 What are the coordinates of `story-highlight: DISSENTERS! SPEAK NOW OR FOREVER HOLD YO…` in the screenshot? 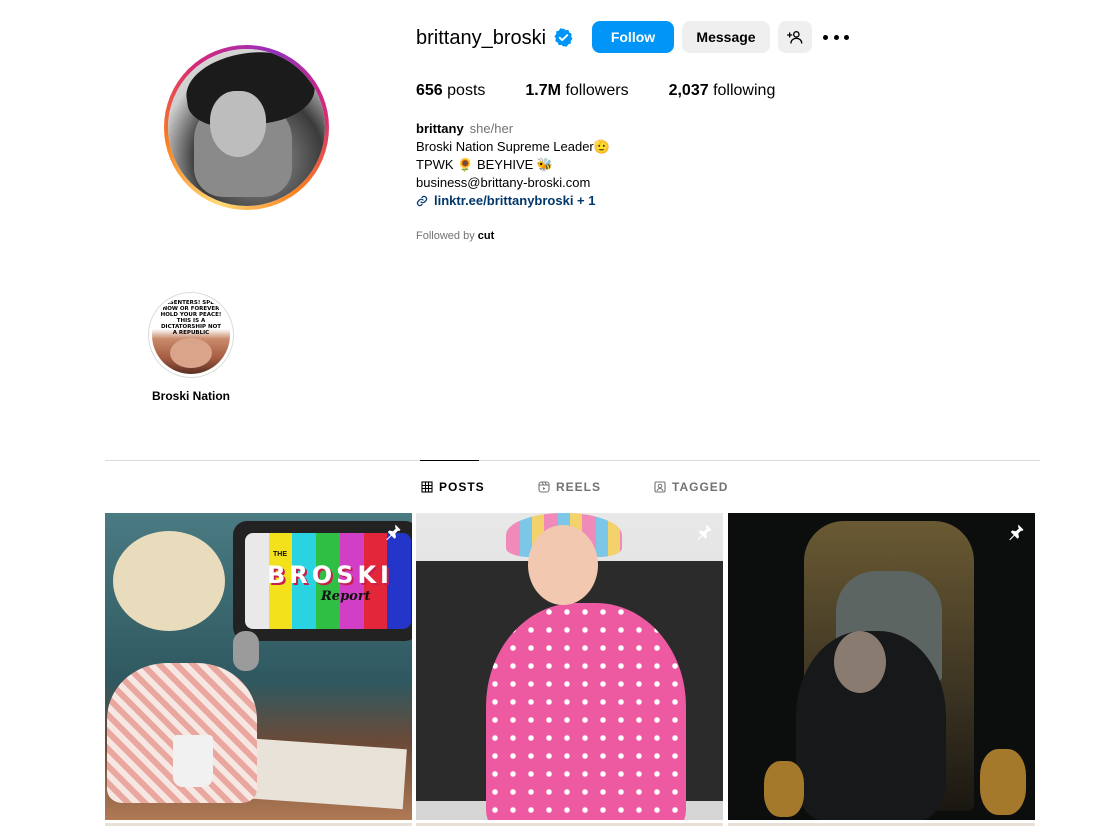 It's located at (191, 335).